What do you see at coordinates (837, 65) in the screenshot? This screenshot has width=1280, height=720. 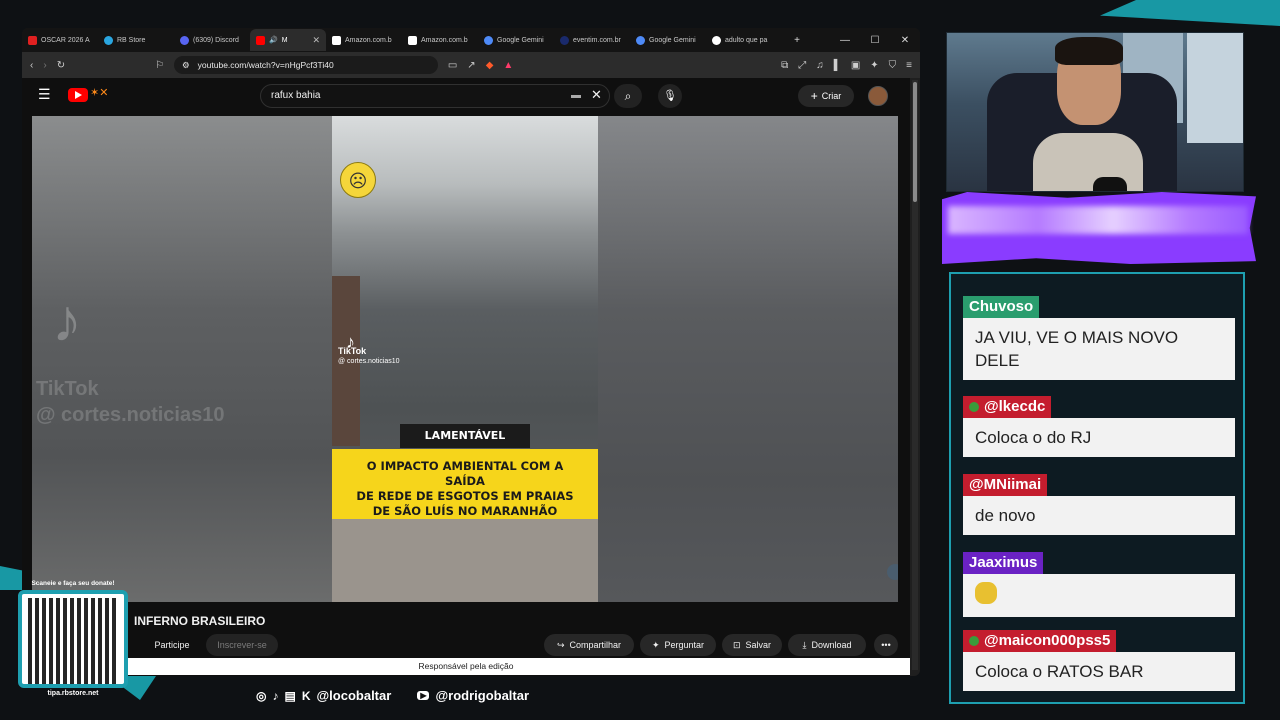 I see `sidebar-icon: ▌` at bounding box center [837, 65].